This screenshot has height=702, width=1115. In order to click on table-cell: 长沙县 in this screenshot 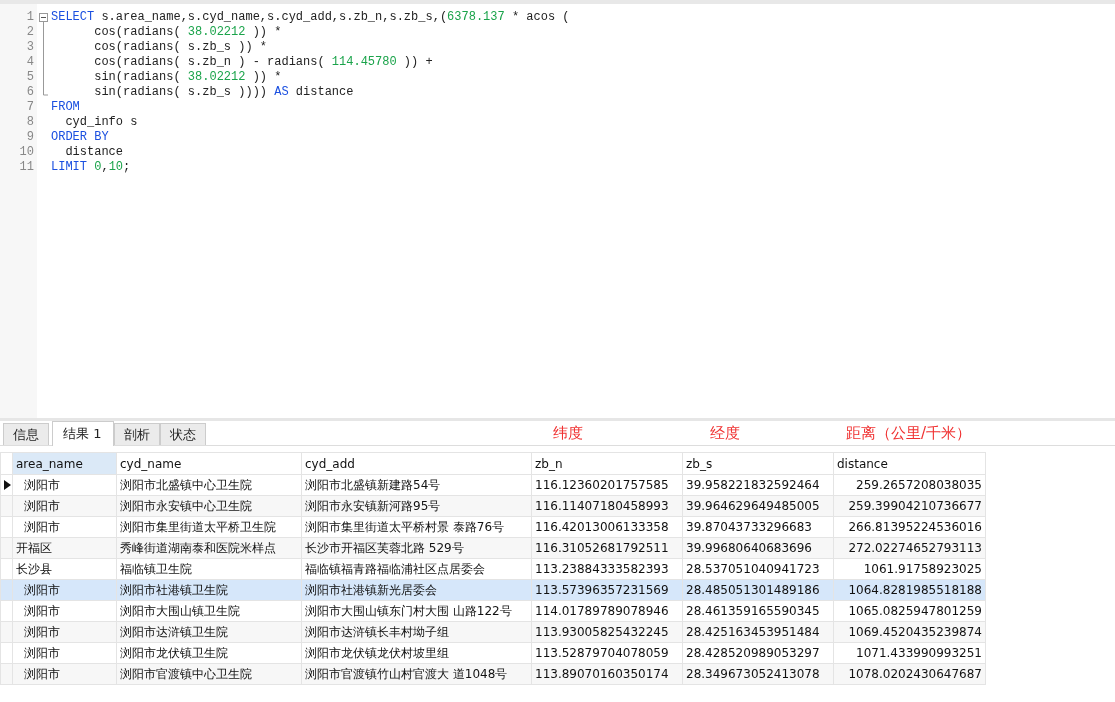, I will do `click(64, 569)`.